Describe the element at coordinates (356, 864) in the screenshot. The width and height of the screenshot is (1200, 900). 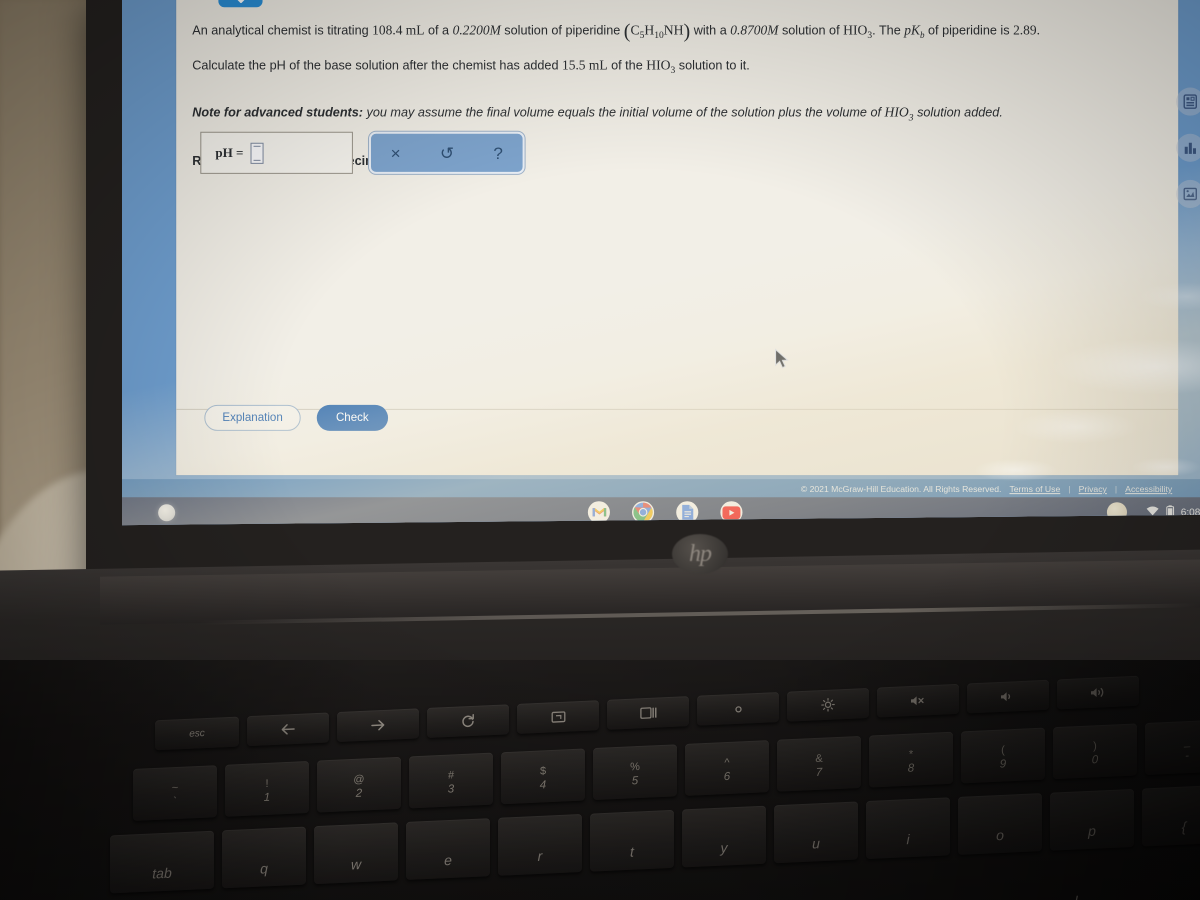
I see `key-label: w` at that location.